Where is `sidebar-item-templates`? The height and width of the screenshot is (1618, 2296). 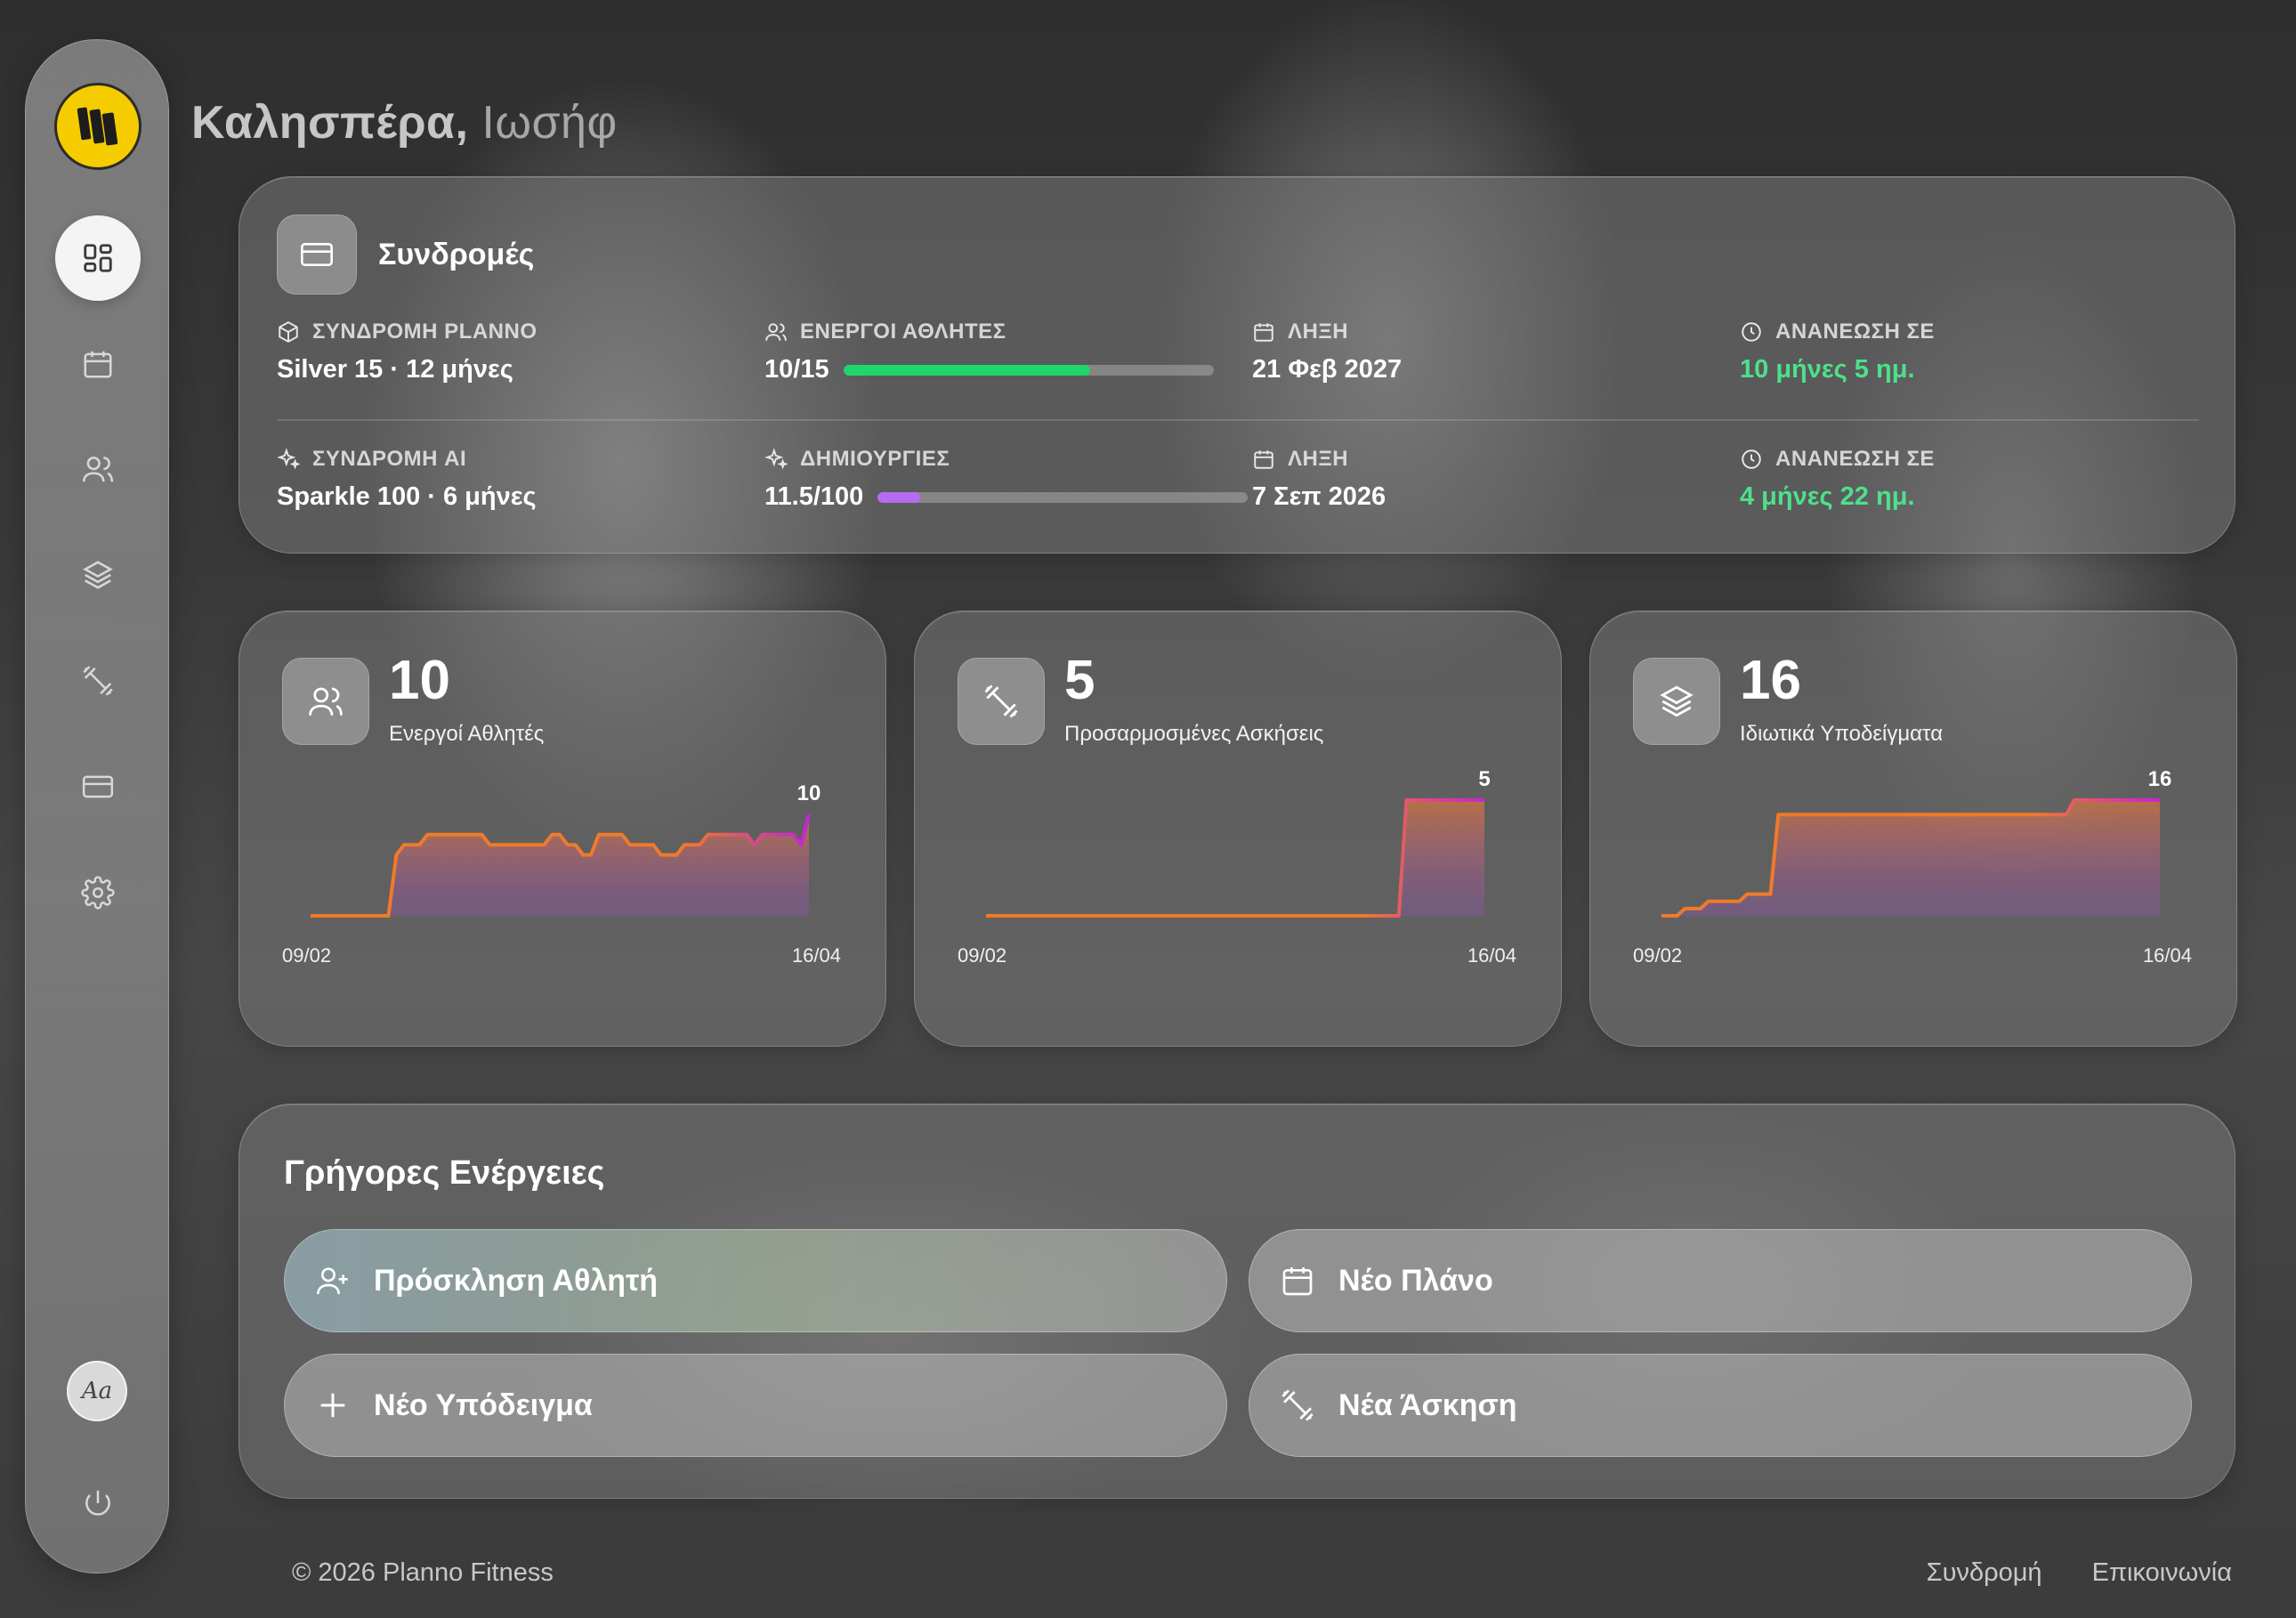
sidebar-item-templates is located at coordinates (98, 575).